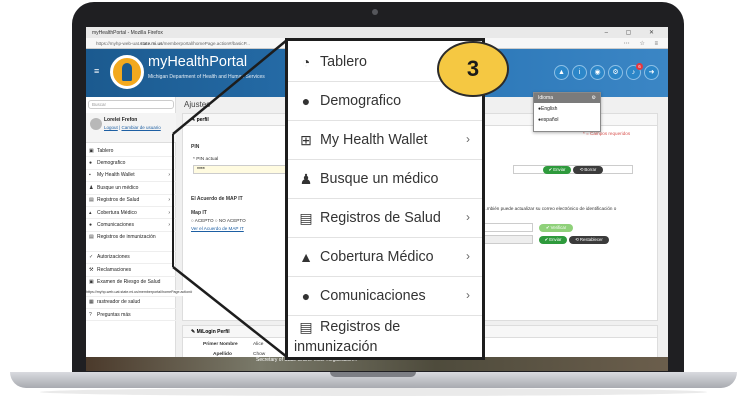 Image resolution: width=747 pixels, height=404 pixels. I want to click on sidebar-item-comunicaciones: ● Comunicaciones ›, so click(131, 225).